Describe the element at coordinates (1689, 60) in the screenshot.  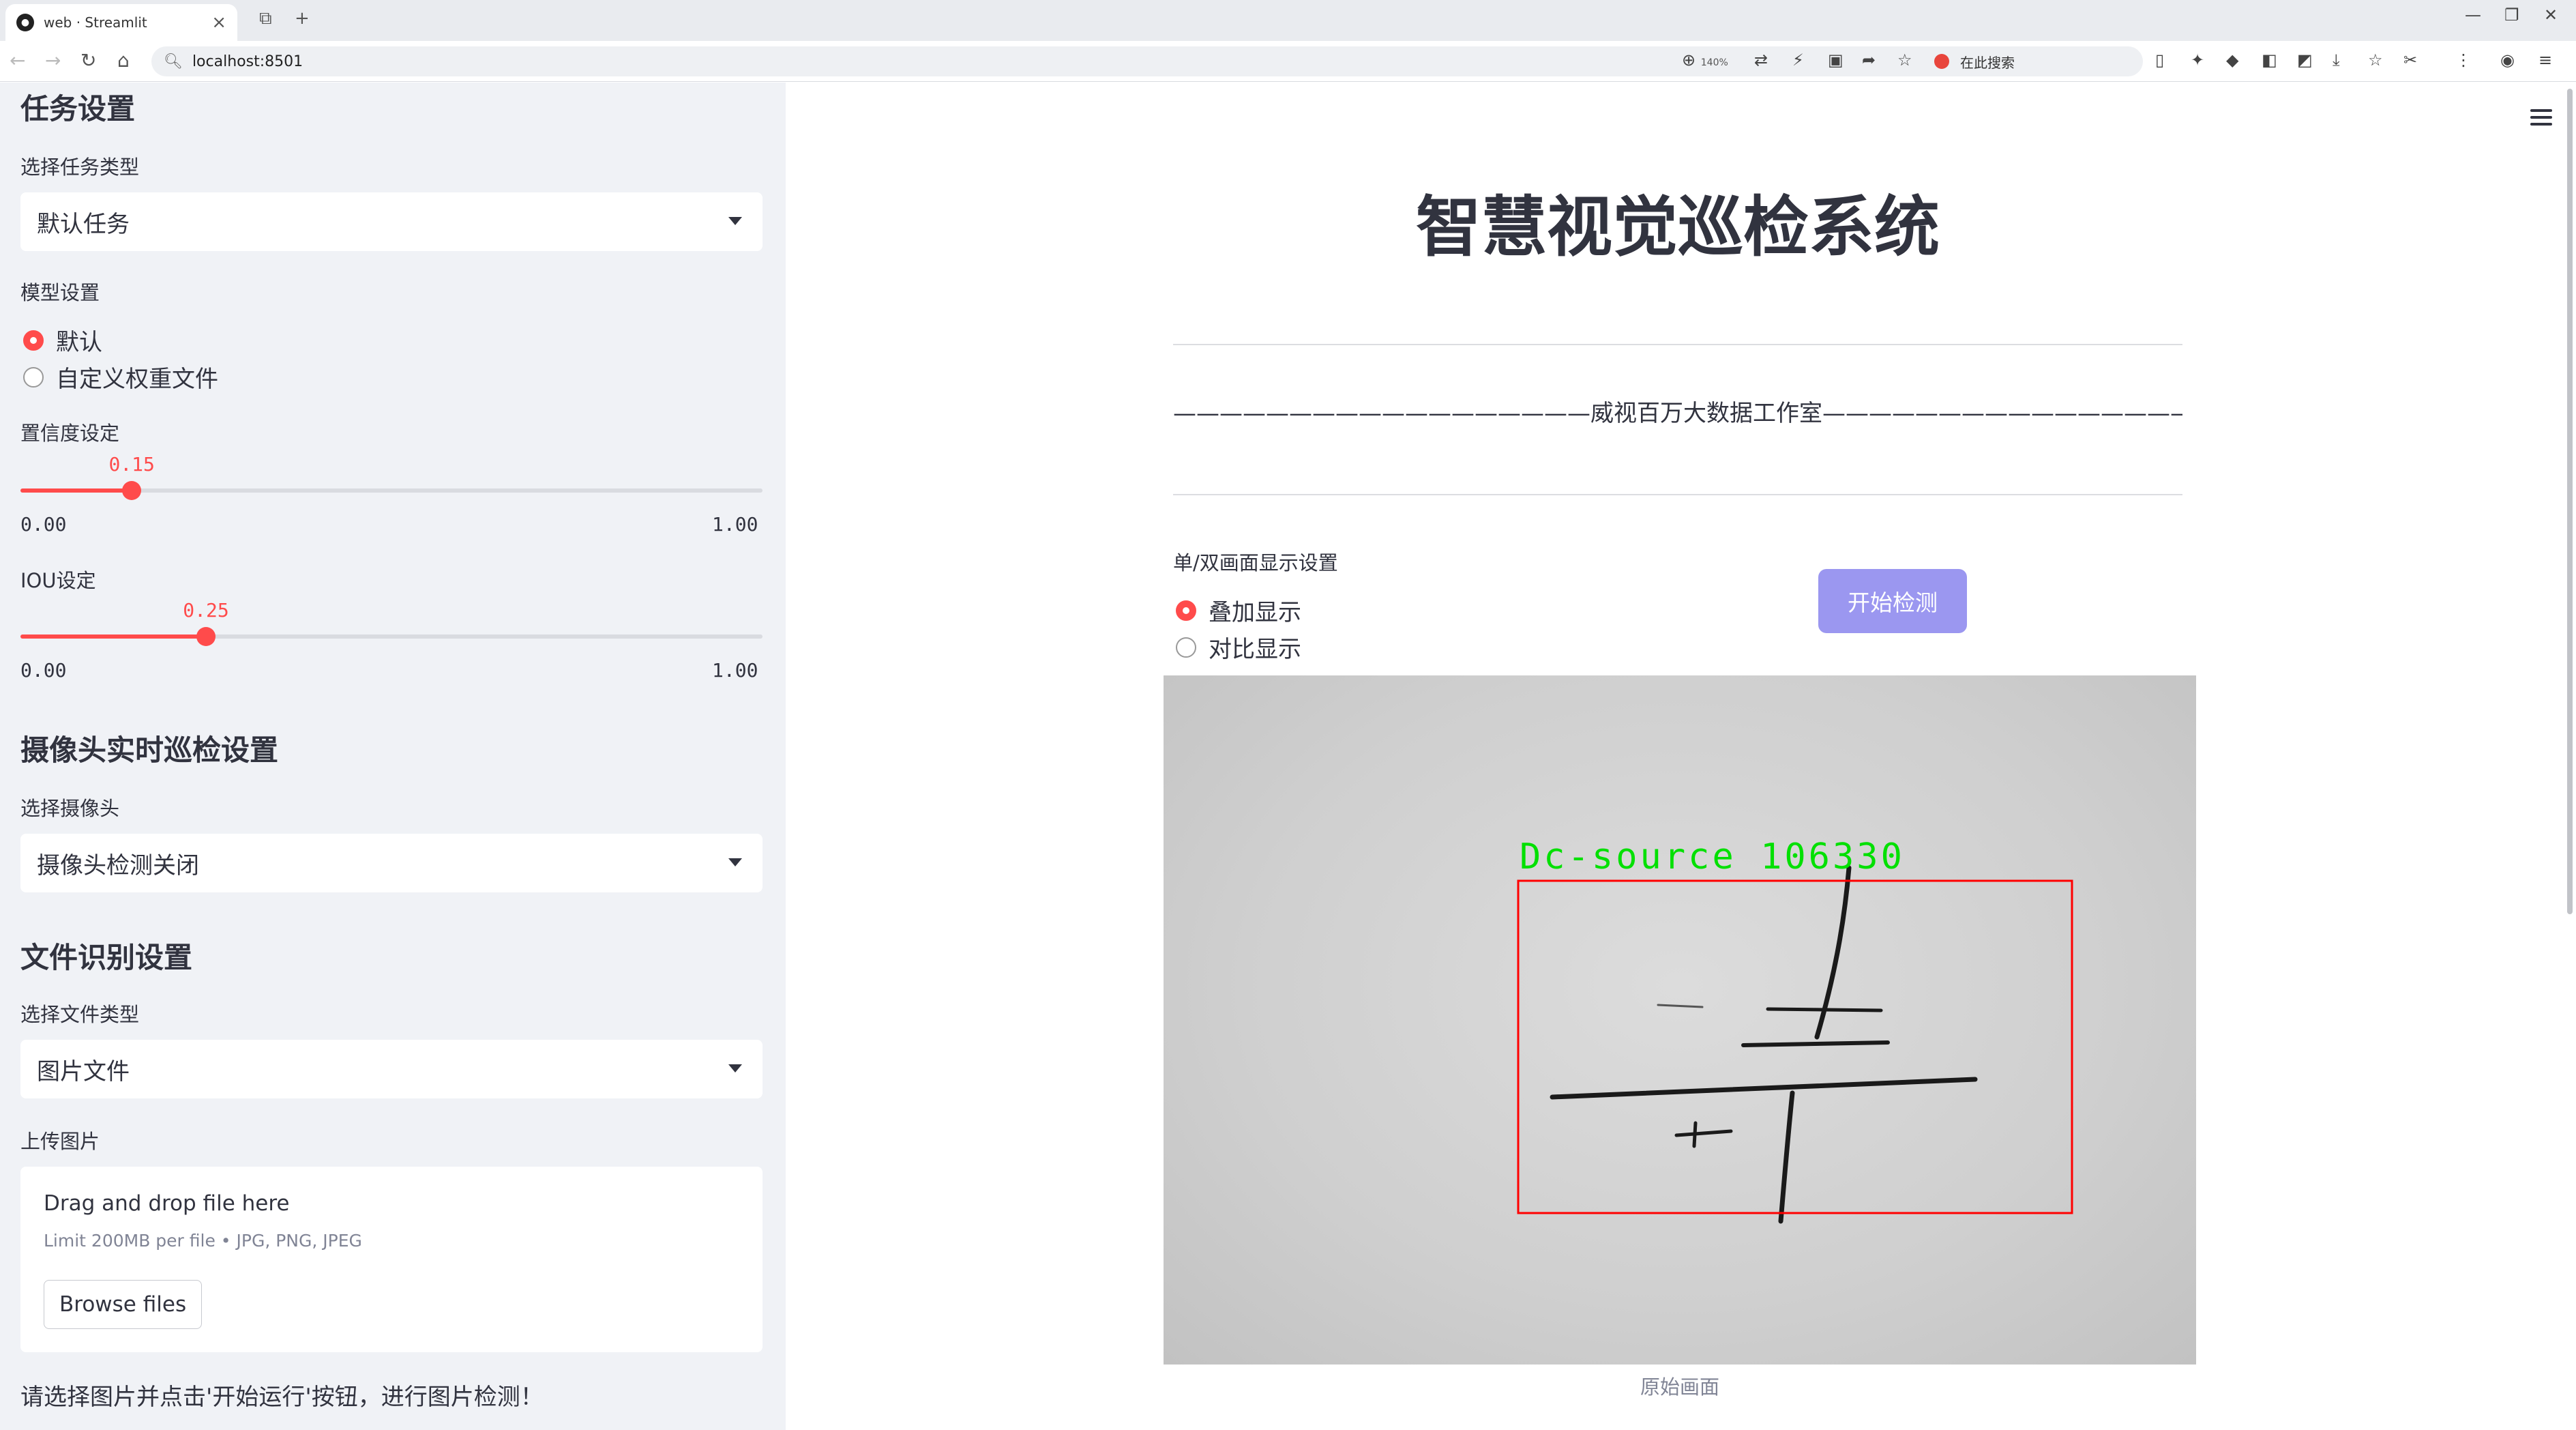
I see `zoom-icon: ⊕` at that location.